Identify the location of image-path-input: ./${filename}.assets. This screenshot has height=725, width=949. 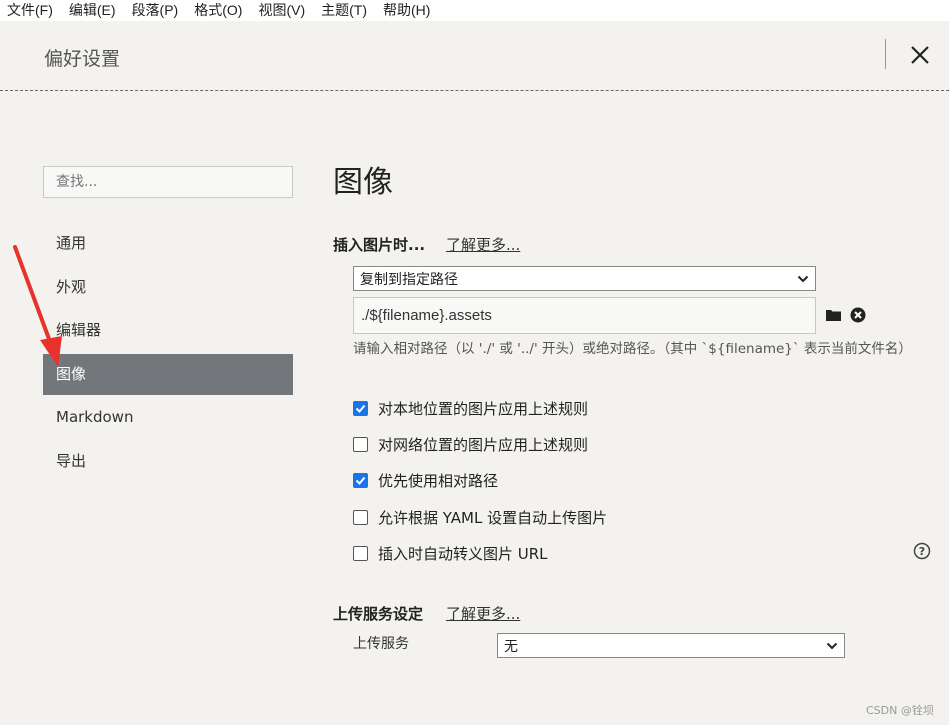
(584, 315).